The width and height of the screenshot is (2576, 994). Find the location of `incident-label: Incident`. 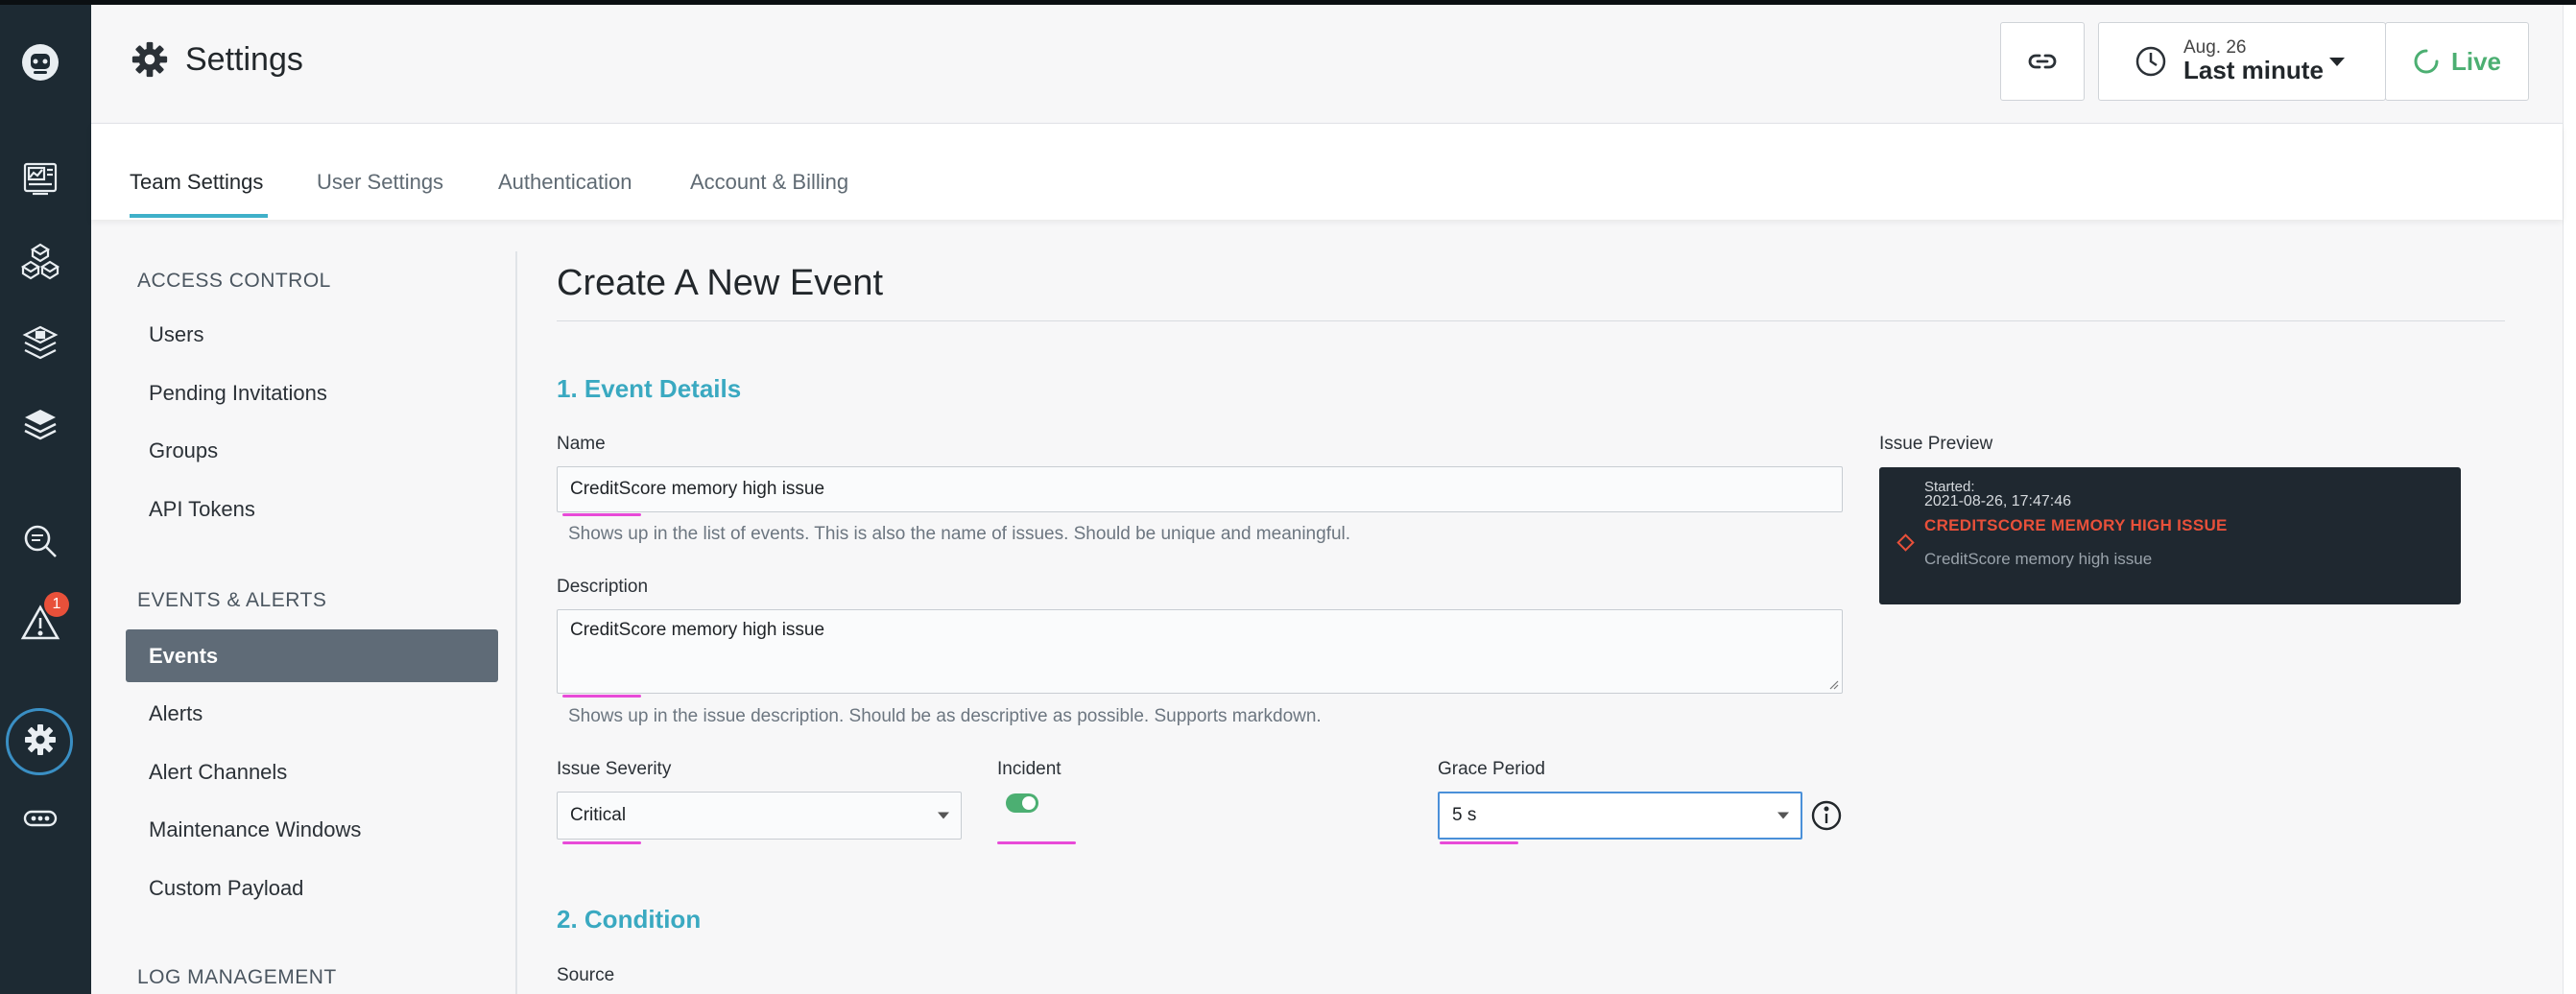

incident-label: Incident is located at coordinates (1029, 769).